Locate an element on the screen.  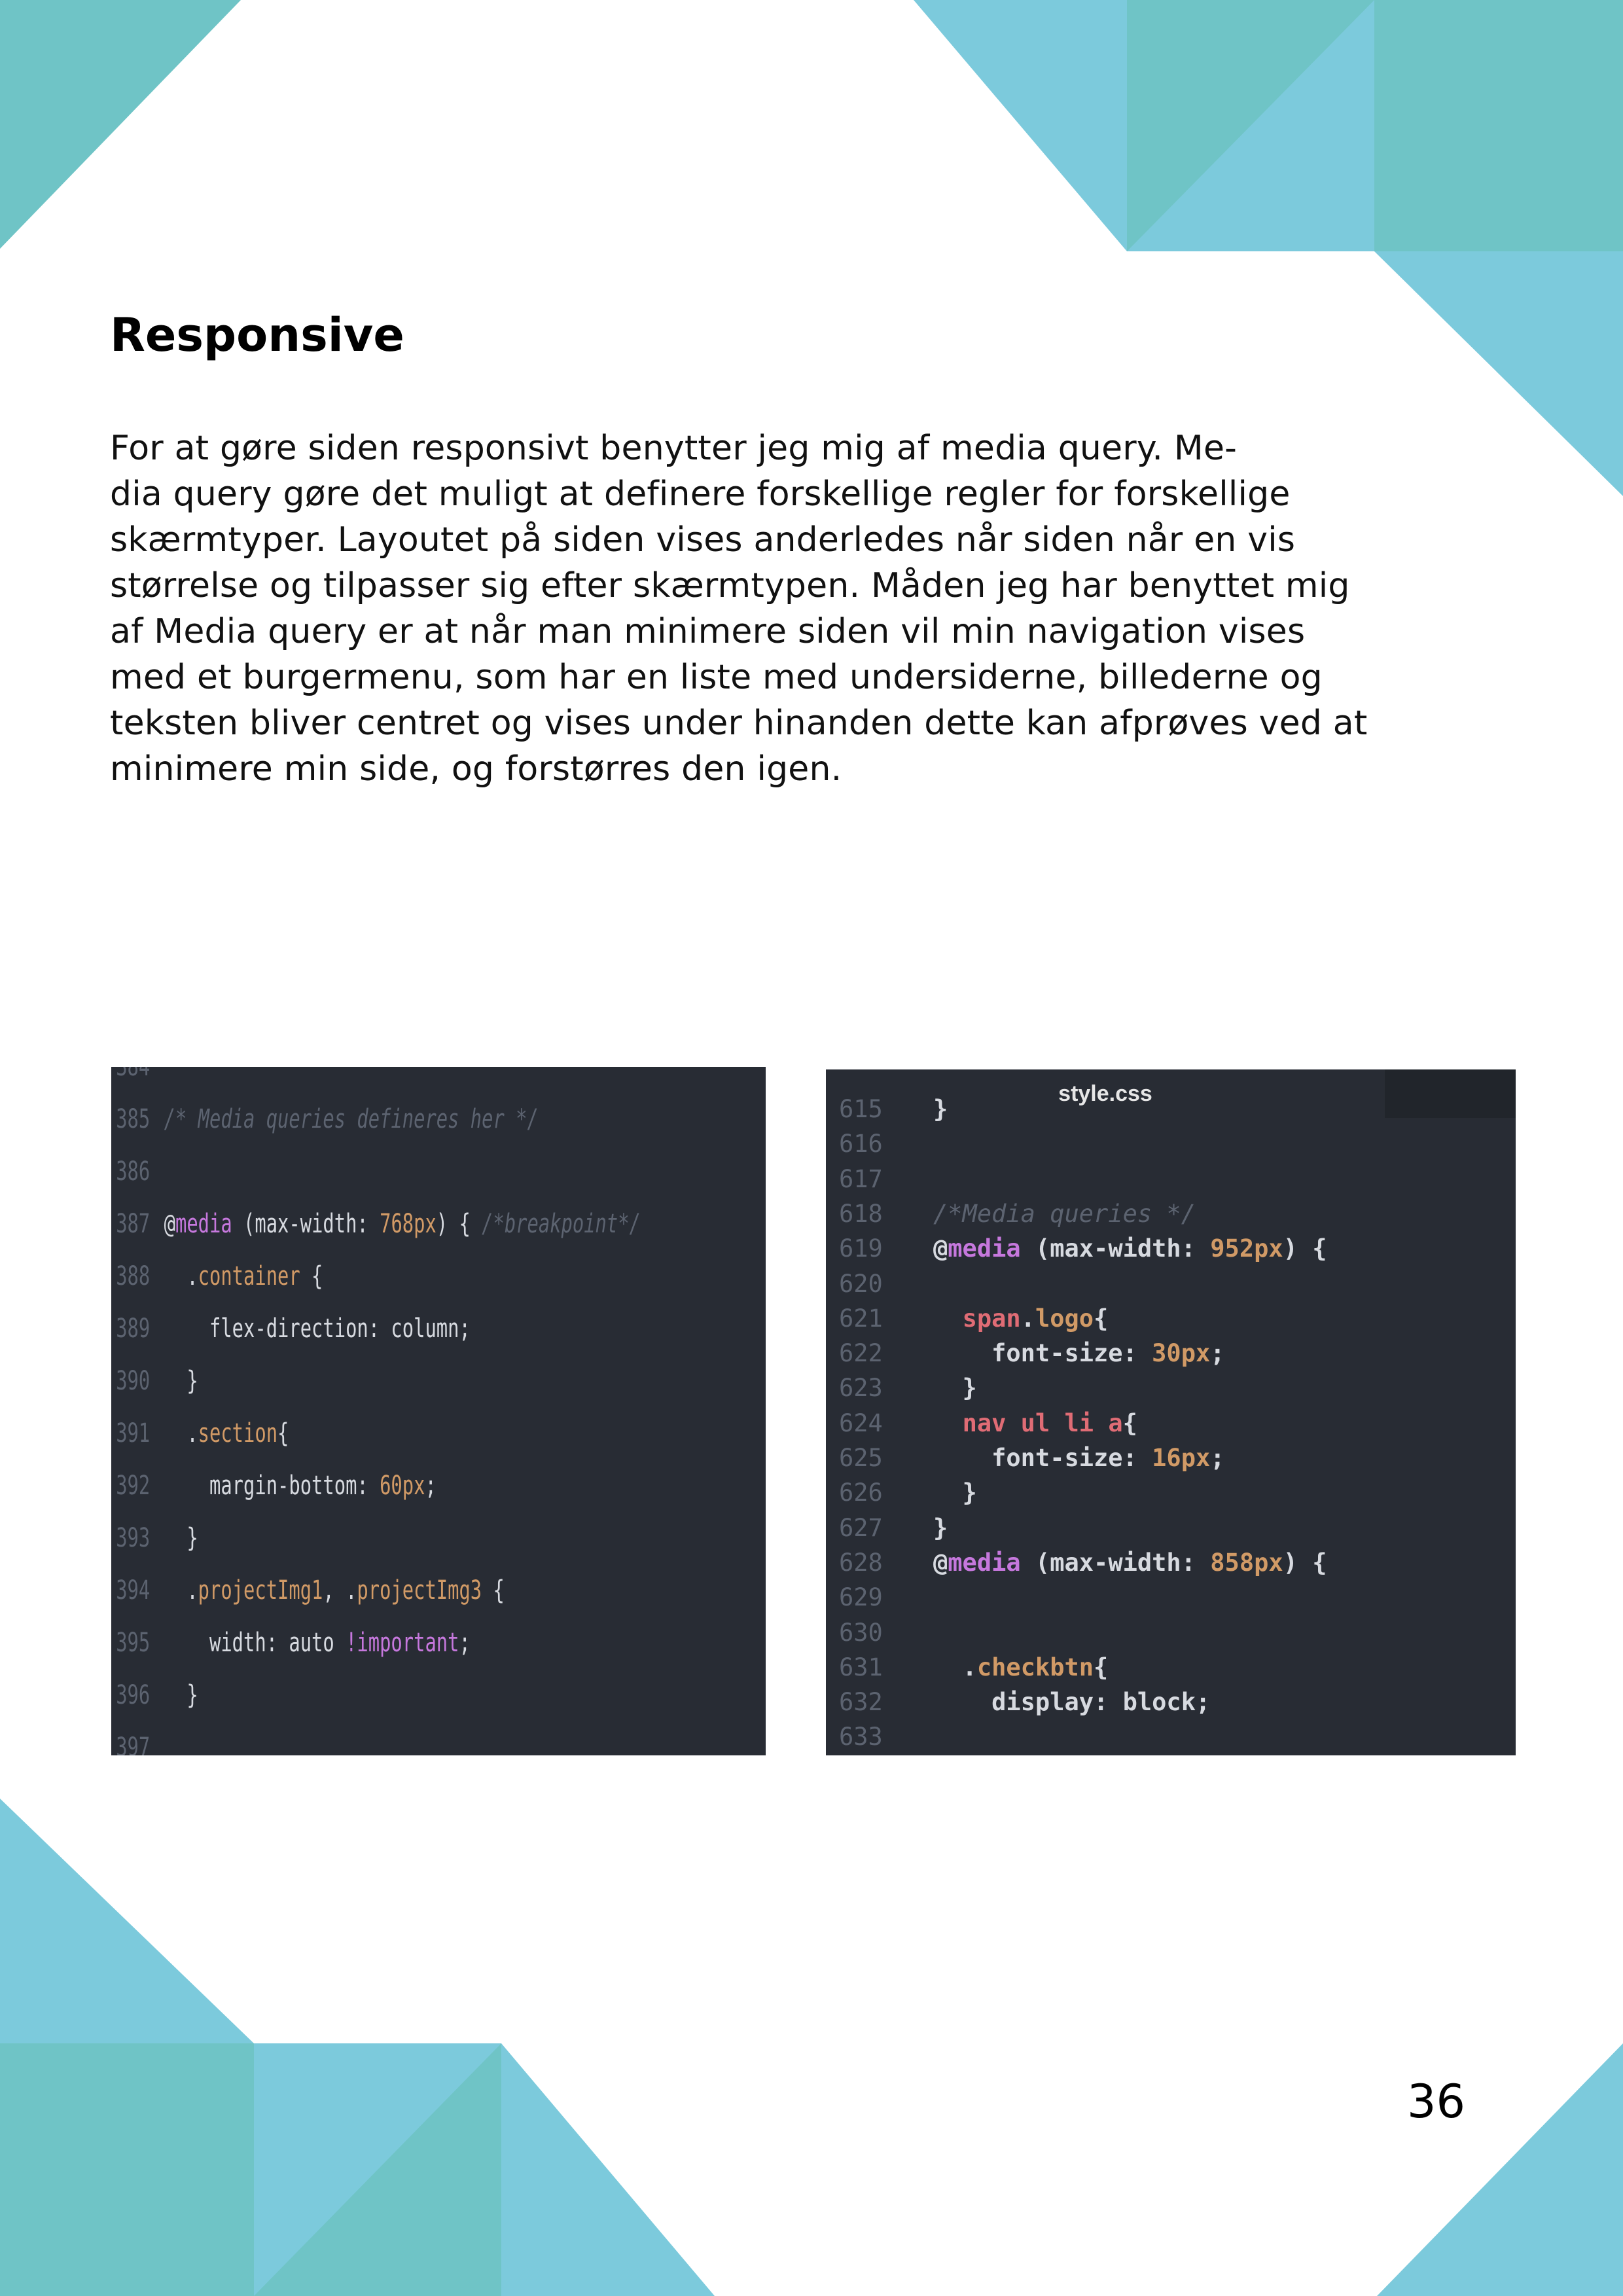
line-number: 623 is located at coordinates (861, 1388).